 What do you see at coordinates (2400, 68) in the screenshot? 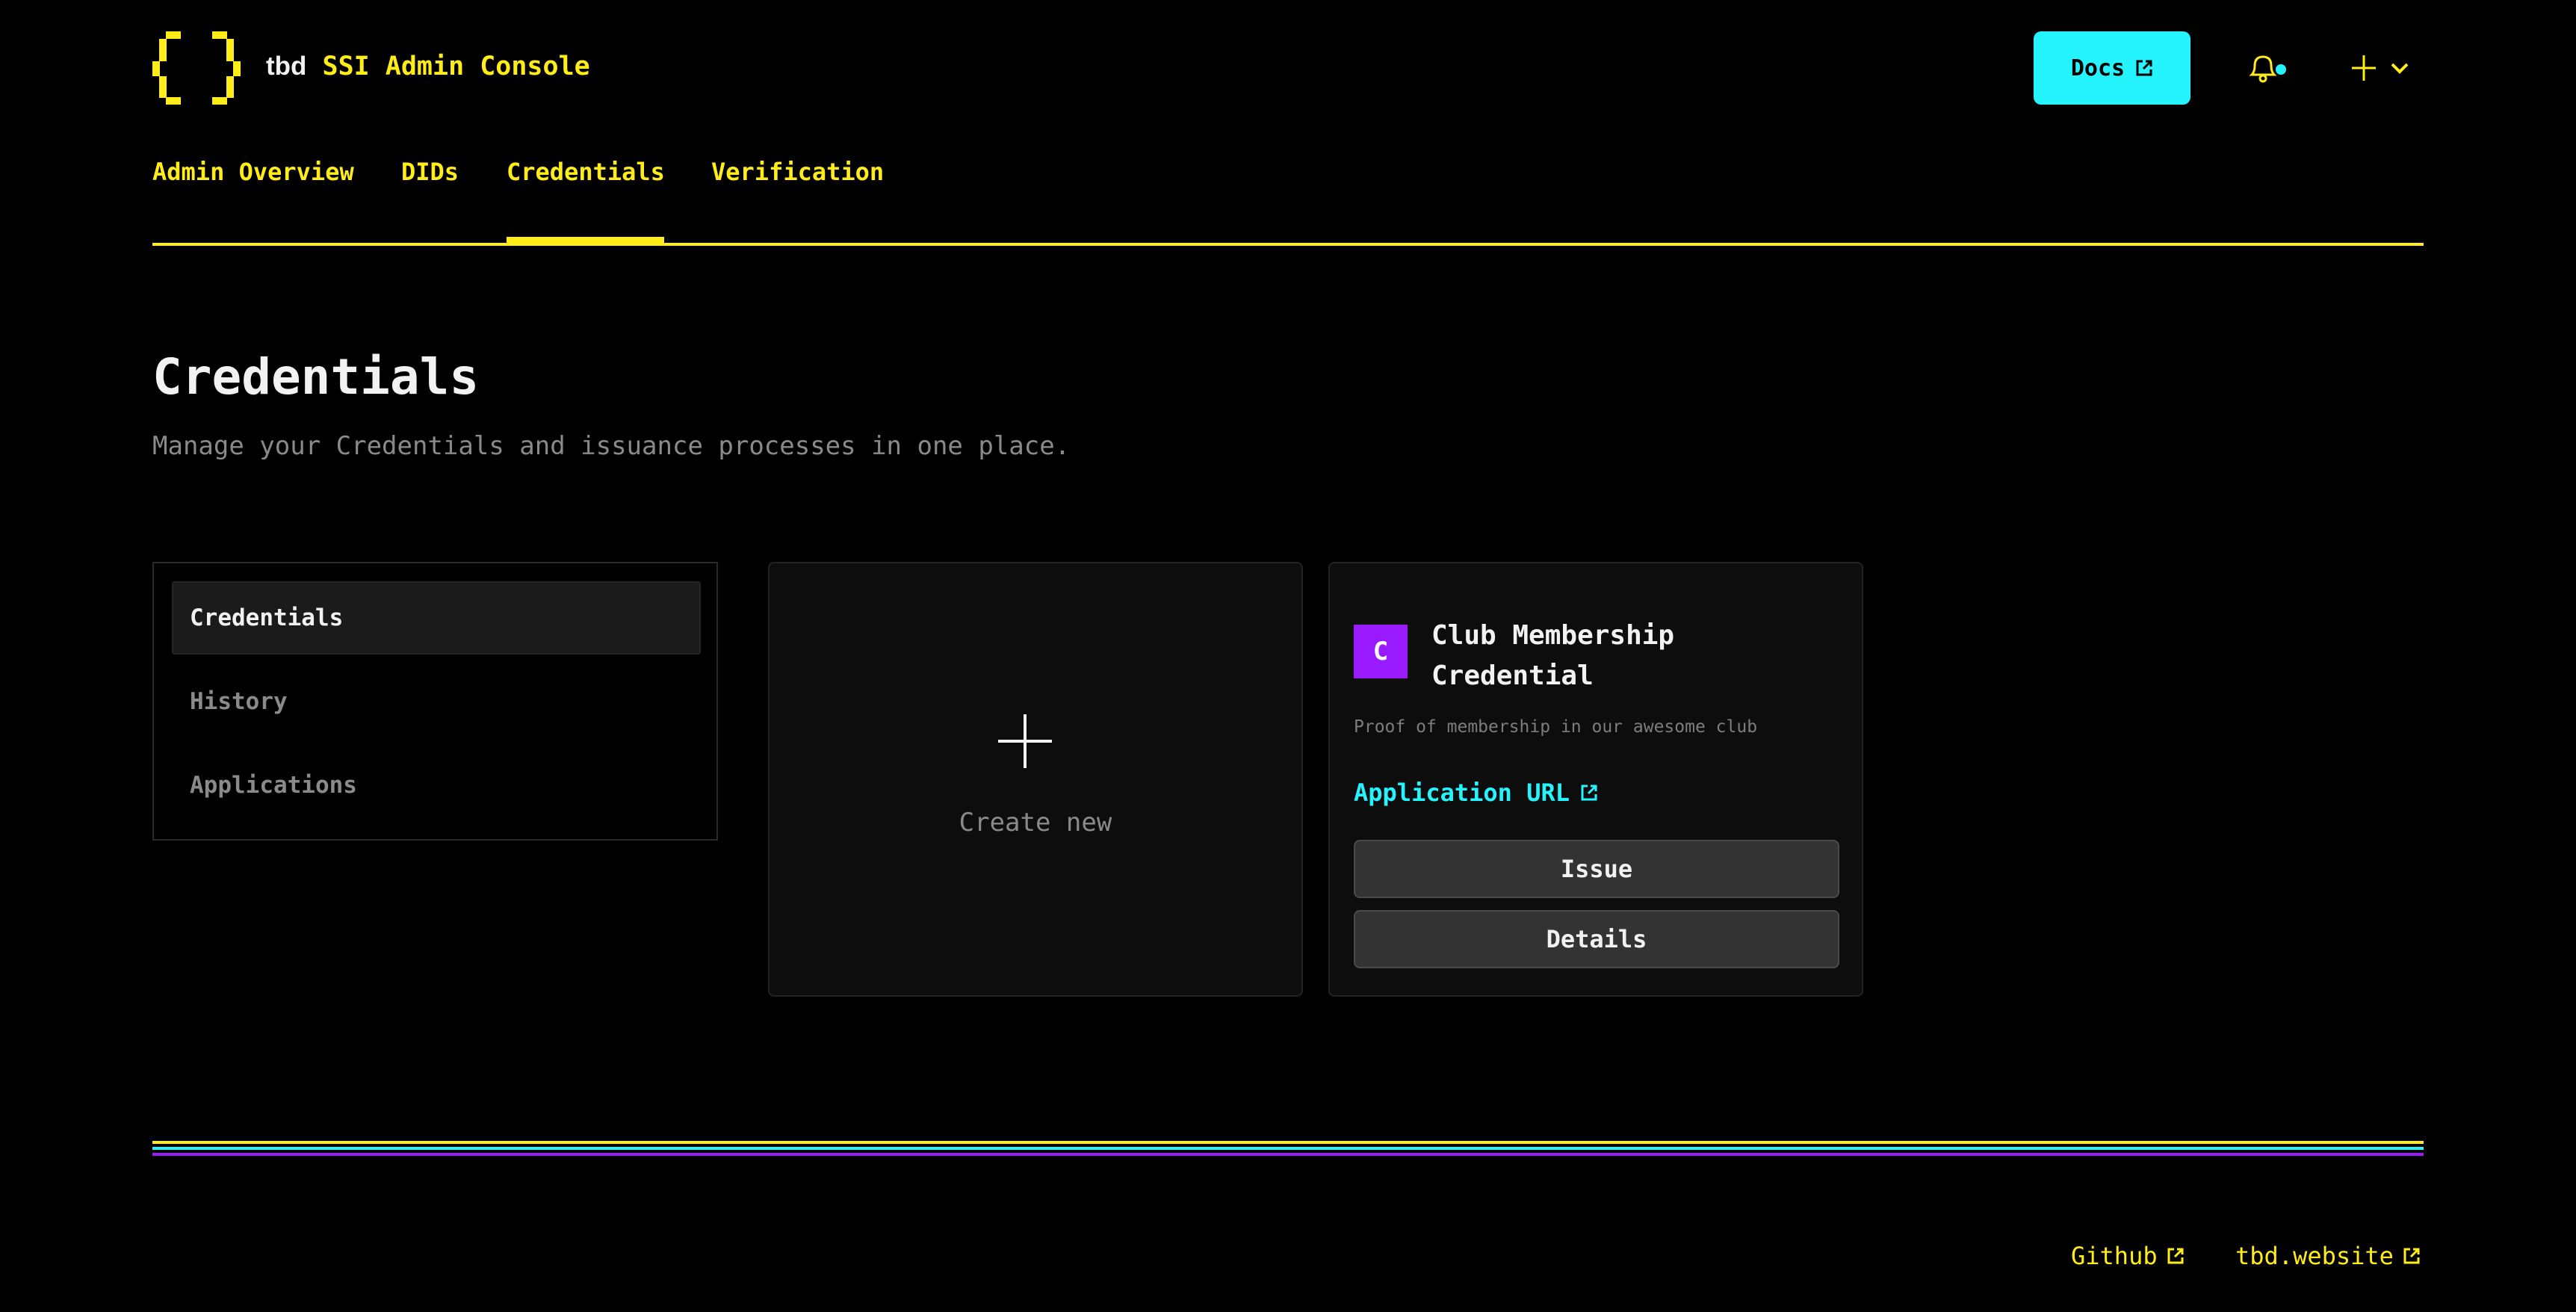
I see `chevron-down-icon` at bounding box center [2400, 68].